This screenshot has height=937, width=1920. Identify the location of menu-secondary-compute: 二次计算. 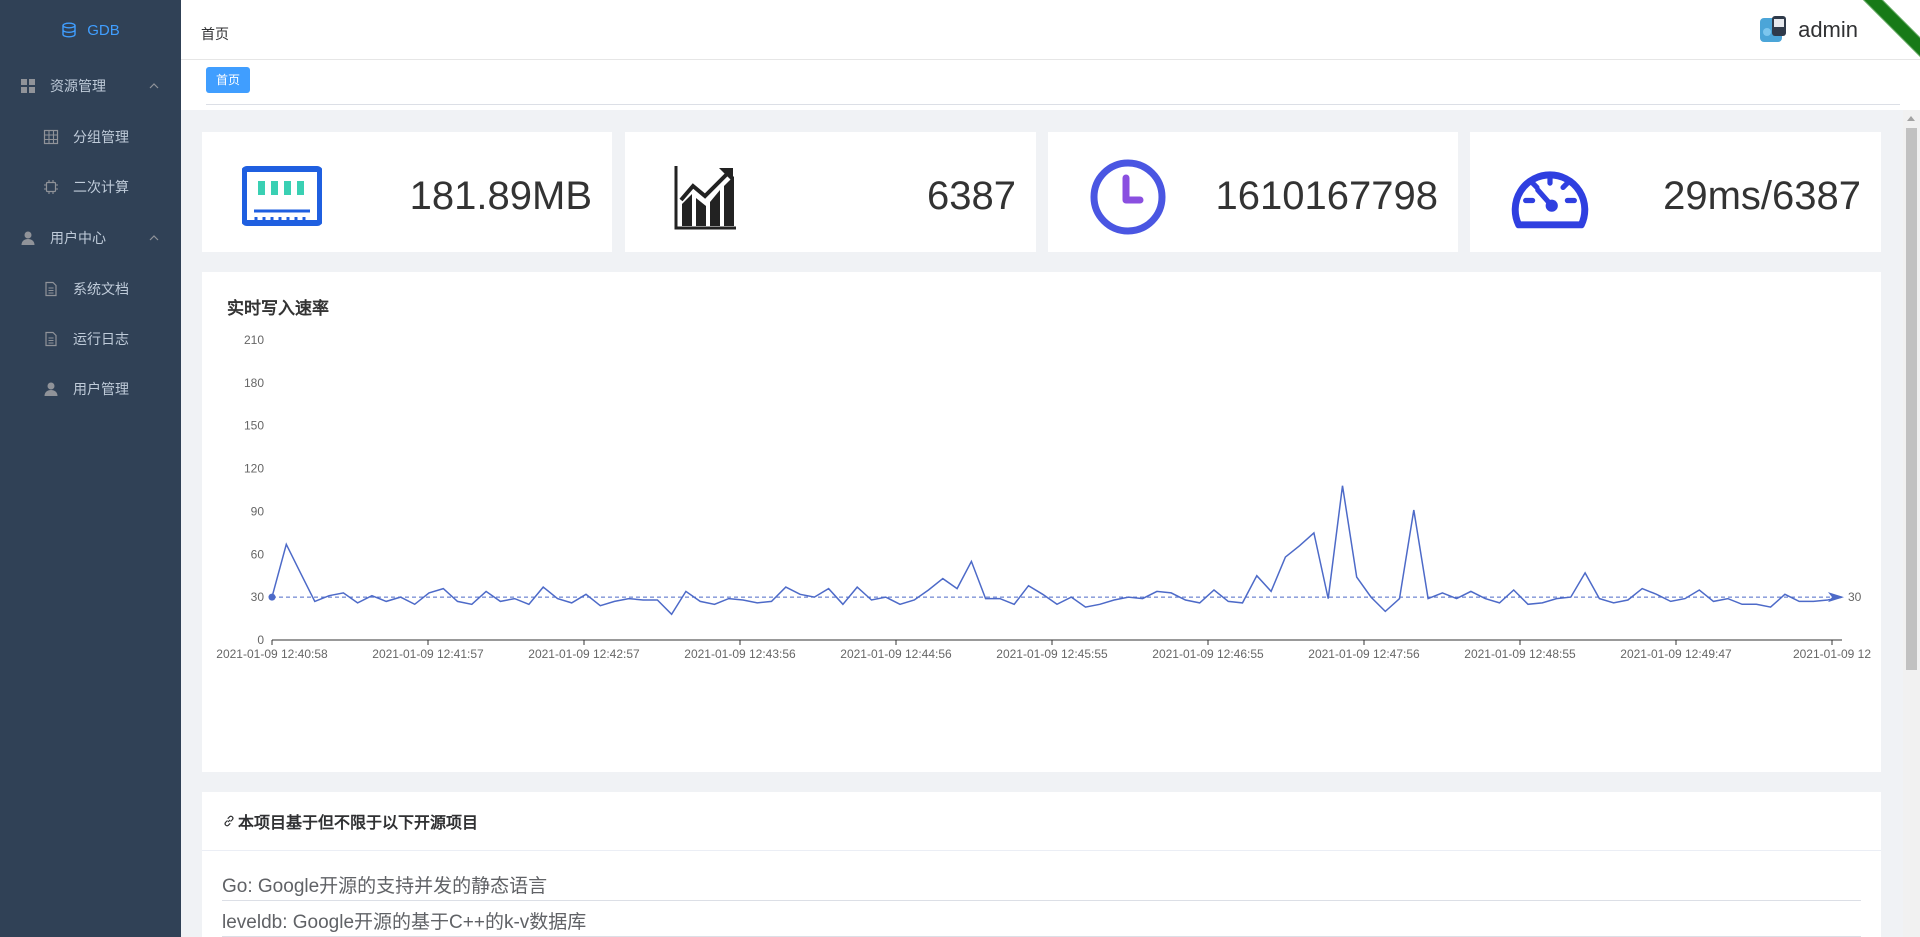
(90, 187).